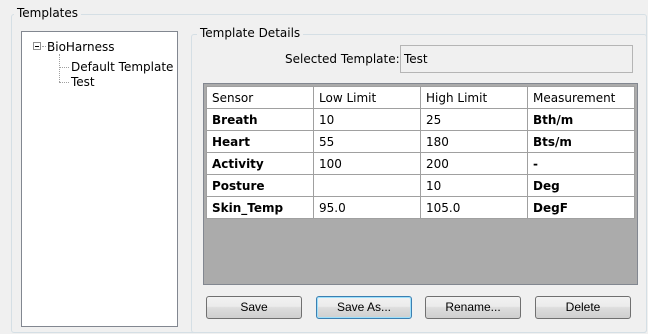 This screenshot has width=648, height=334. What do you see at coordinates (581, 97) in the screenshot?
I see `column-header-measurement: Measurement` at bounding box center [581, 97].